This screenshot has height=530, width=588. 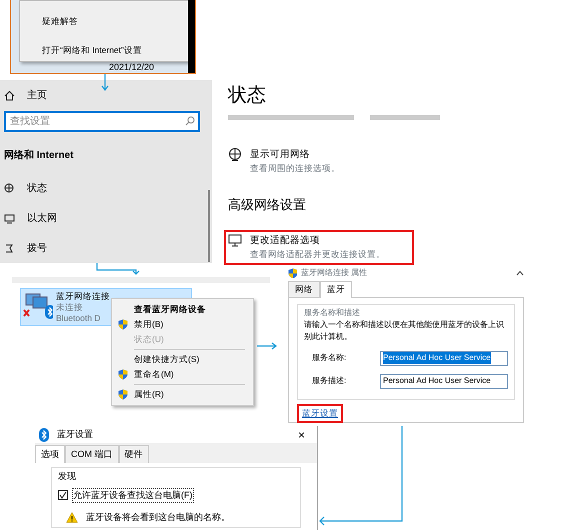 I want to click on tab: 硬件, so click(x=133, y=453).